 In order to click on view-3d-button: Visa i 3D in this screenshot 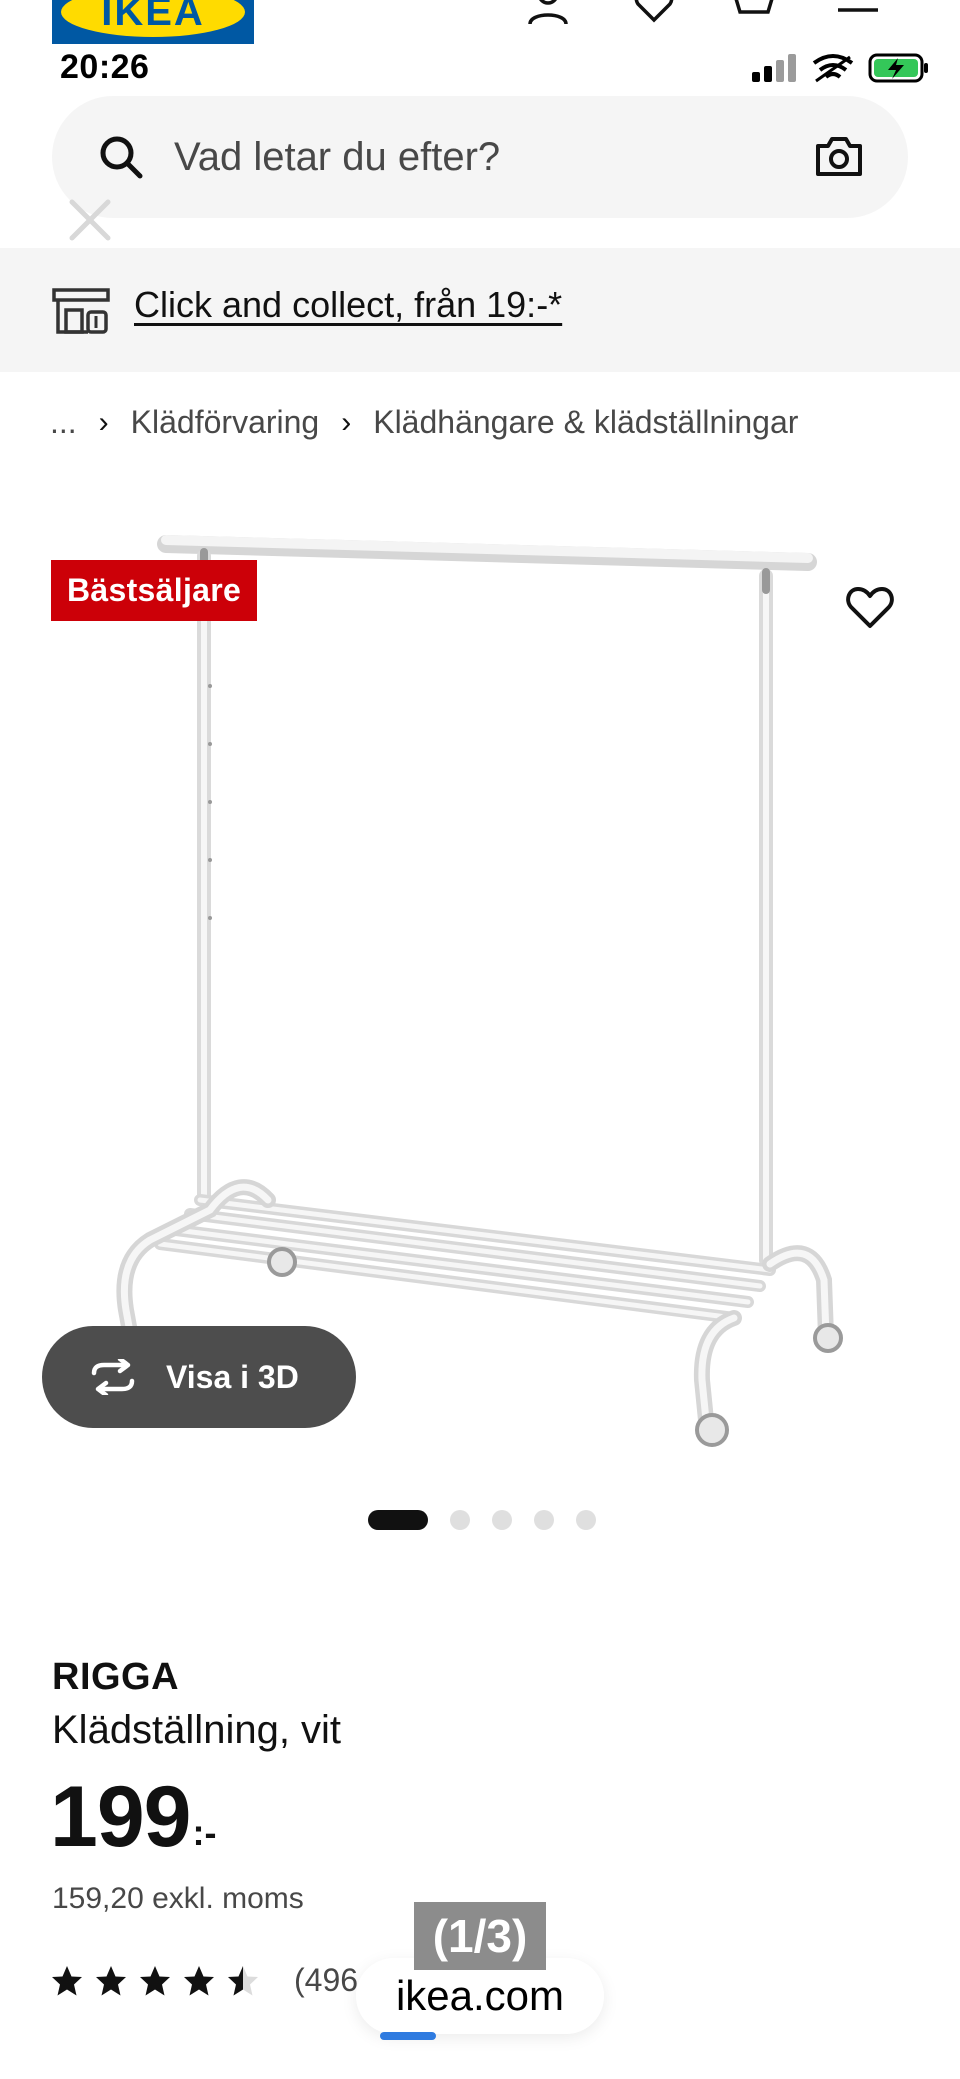, I will do `click(199, 1377)`.